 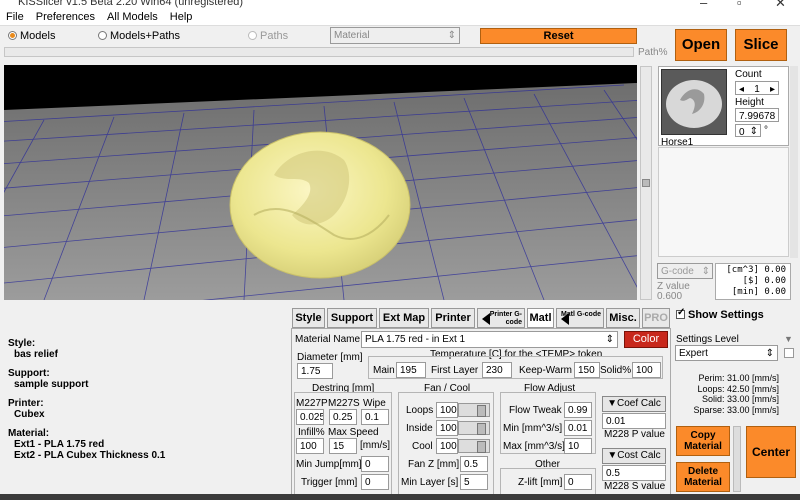 I want to click on height-input: 7.99678, so click(x=757, y=115).